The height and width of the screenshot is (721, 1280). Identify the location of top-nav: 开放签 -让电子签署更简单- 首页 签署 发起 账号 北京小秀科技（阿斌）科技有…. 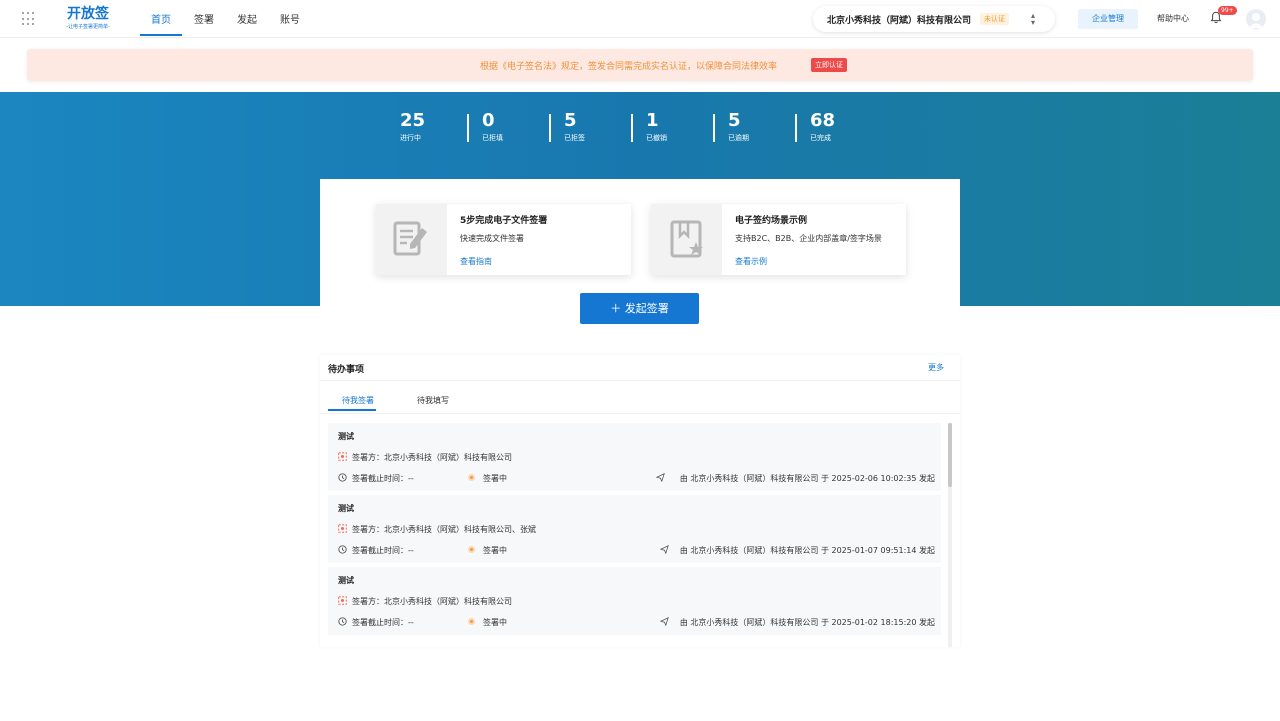
(640, 19).